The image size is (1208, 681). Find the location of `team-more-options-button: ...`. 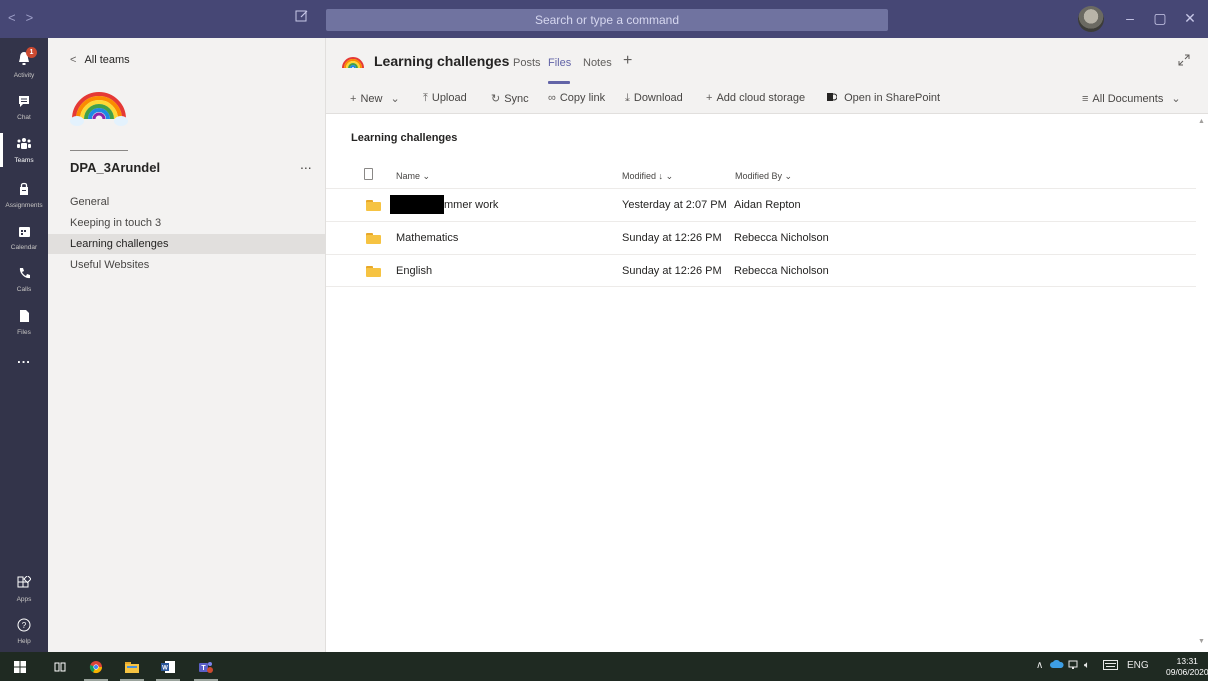

team-more-options-button: ... is located at coordinates (306, 164).